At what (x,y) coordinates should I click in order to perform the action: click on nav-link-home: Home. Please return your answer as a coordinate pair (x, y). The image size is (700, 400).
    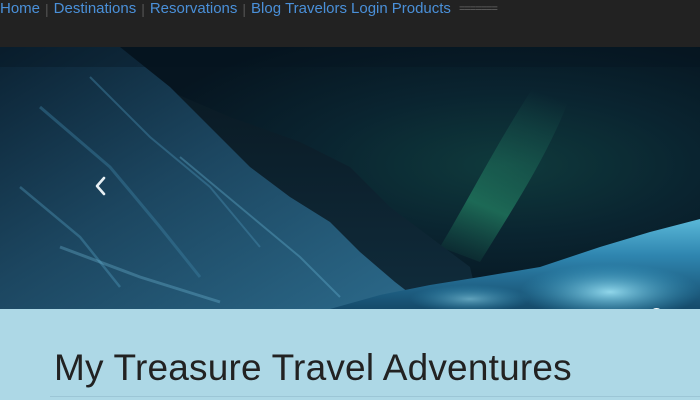
    Looking at the image, I should click on (20, 9).